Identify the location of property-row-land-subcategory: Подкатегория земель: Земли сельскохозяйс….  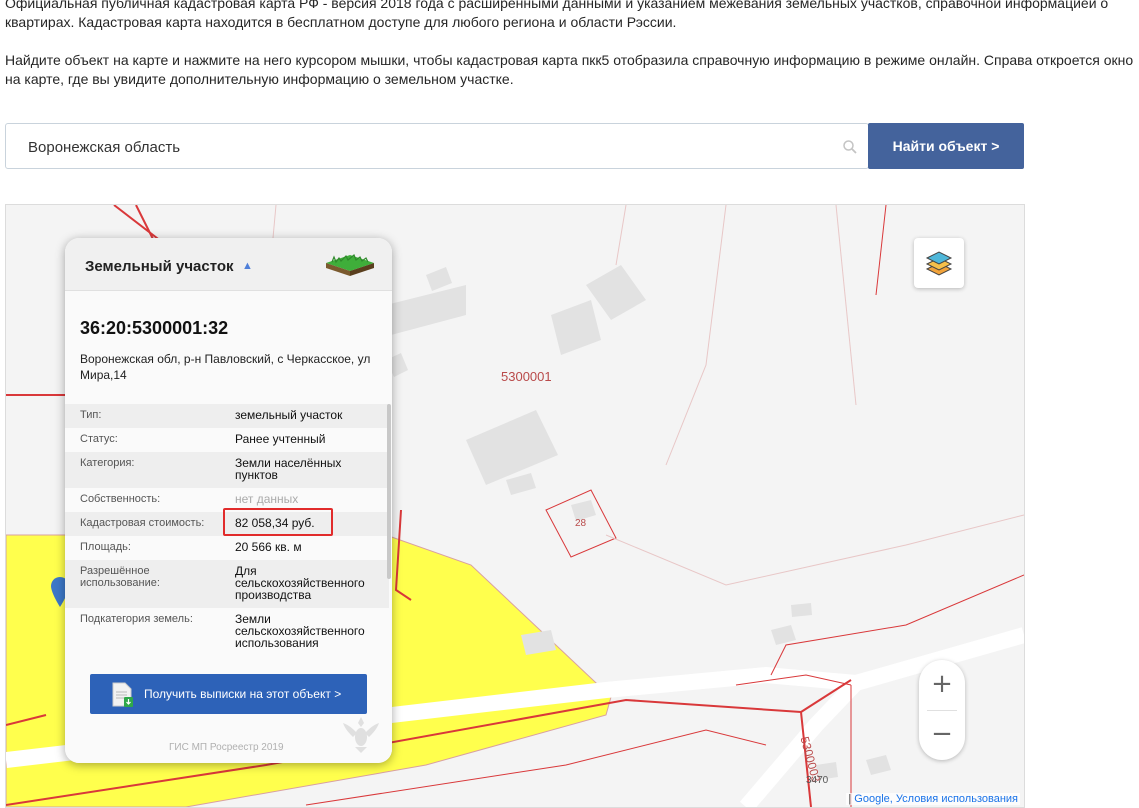
(227, 633).